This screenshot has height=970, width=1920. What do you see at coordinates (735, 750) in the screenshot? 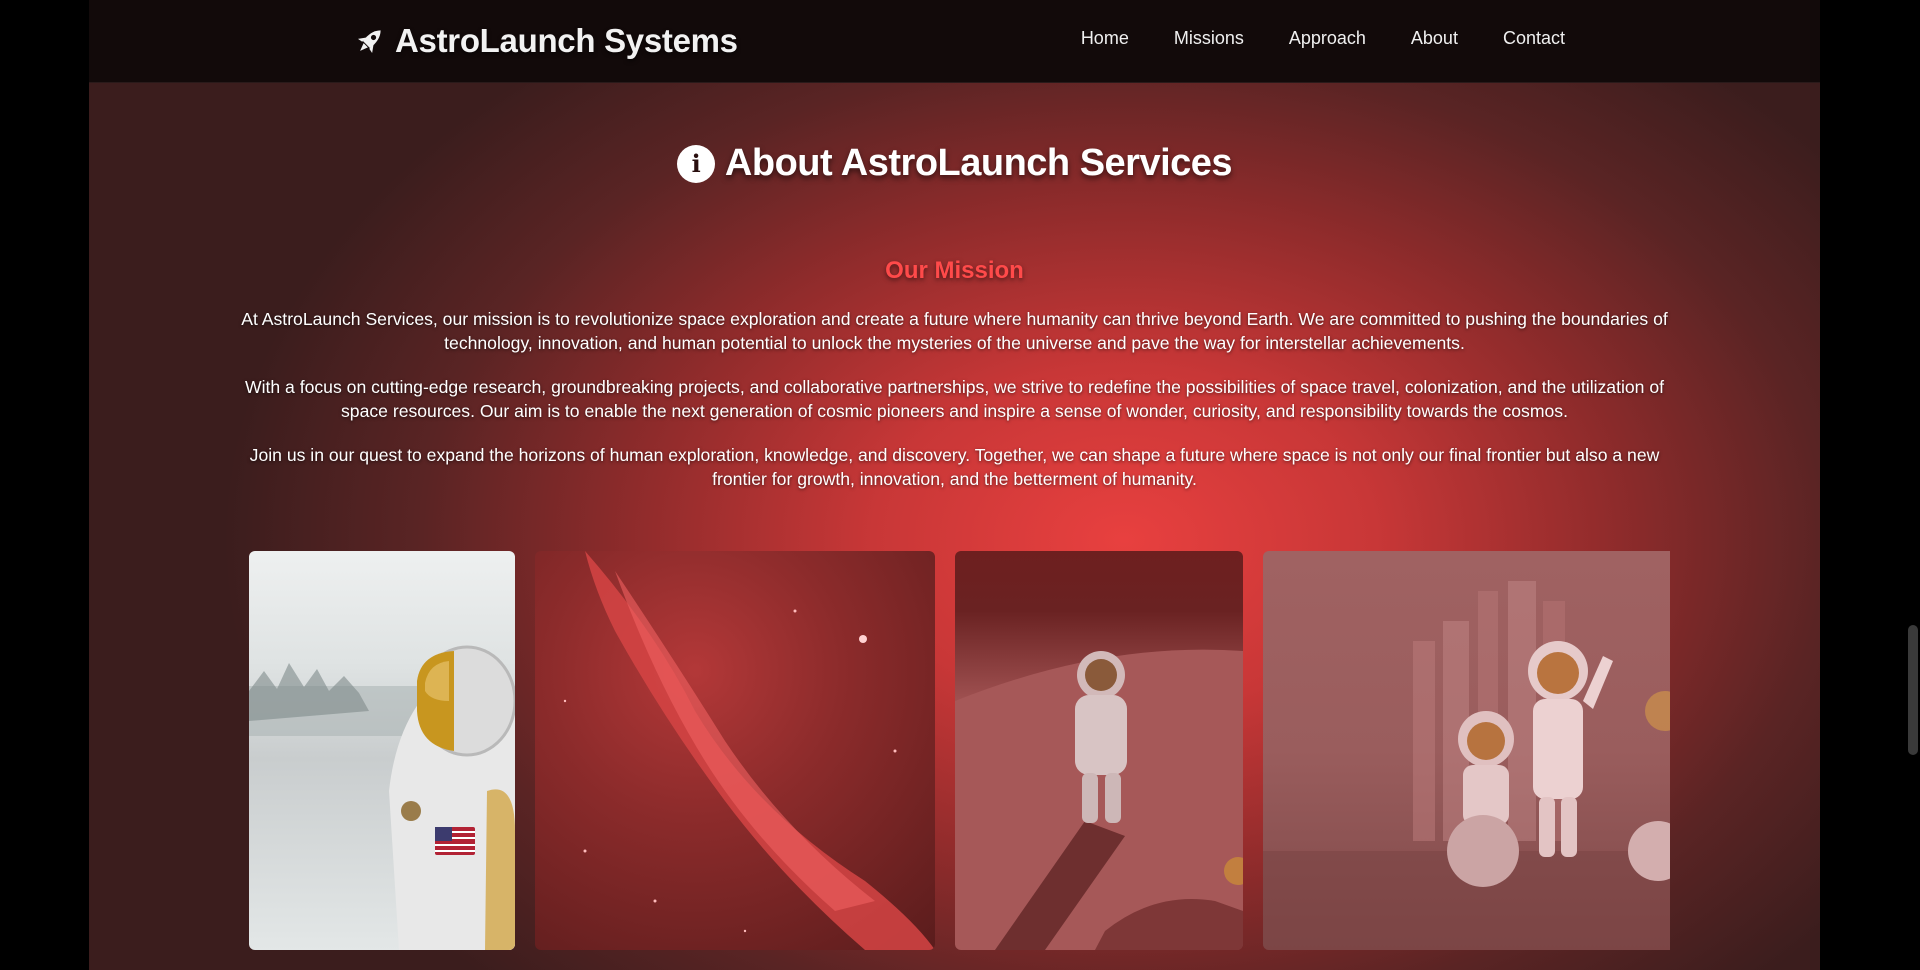
I see `gallery-image-nebula` at bounding box center [735, 750].